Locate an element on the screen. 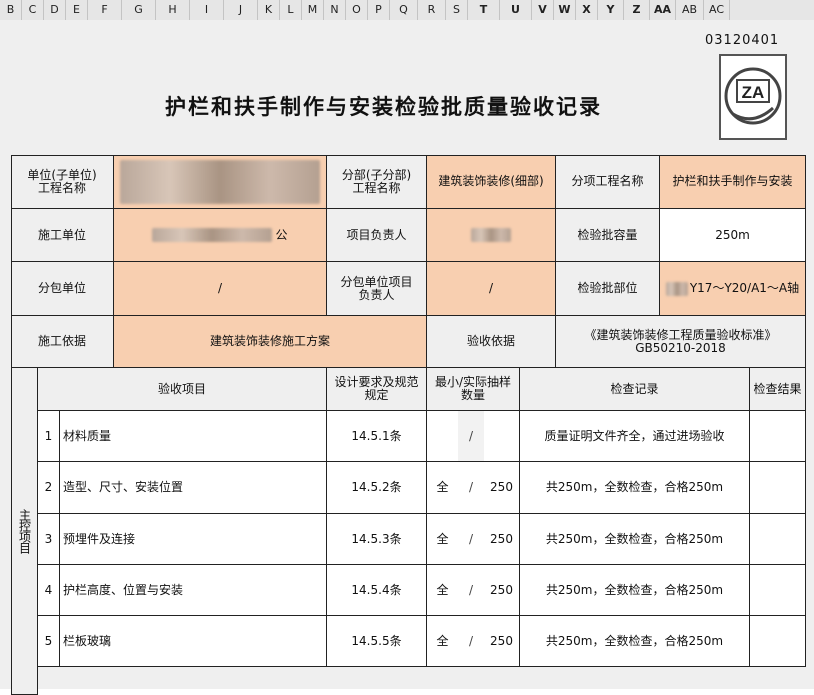 This screenshot has height=695, width=814. items-header-item: 验收项目 is located at coordinates (182, 389).